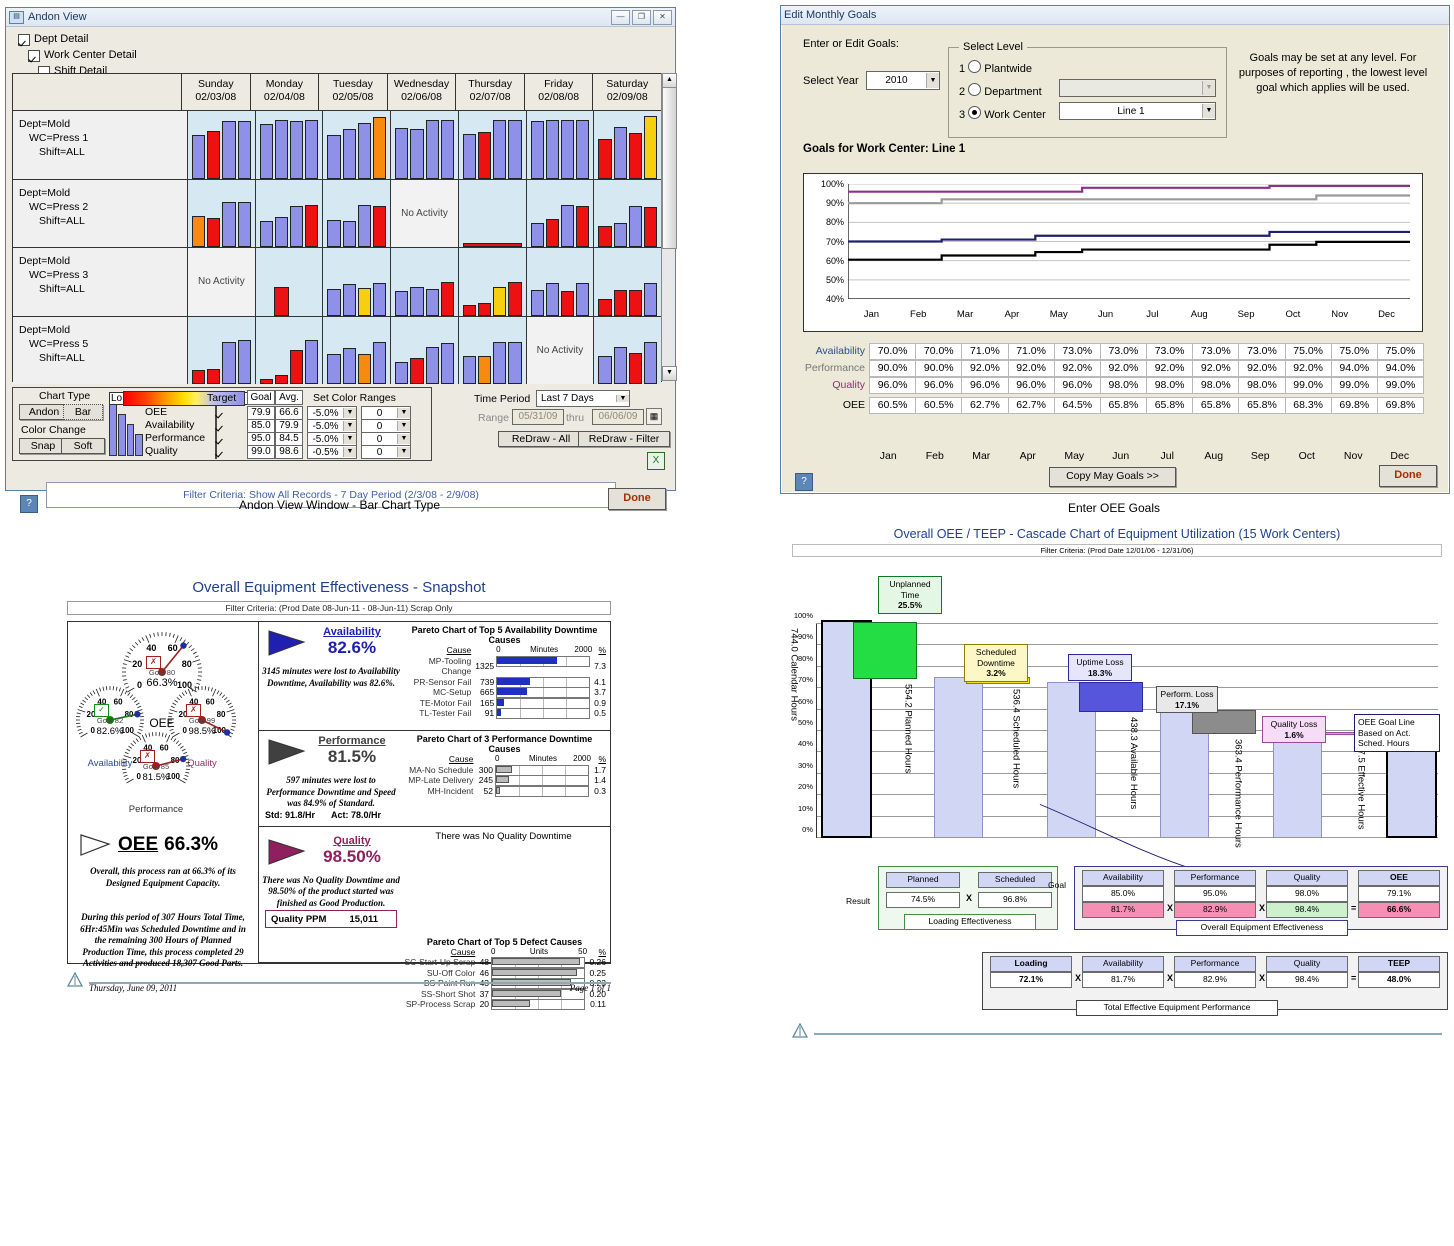 The image size is (1454, 1246). I want to click on select-year-combo: 2010 ▼, so click(903, 80).